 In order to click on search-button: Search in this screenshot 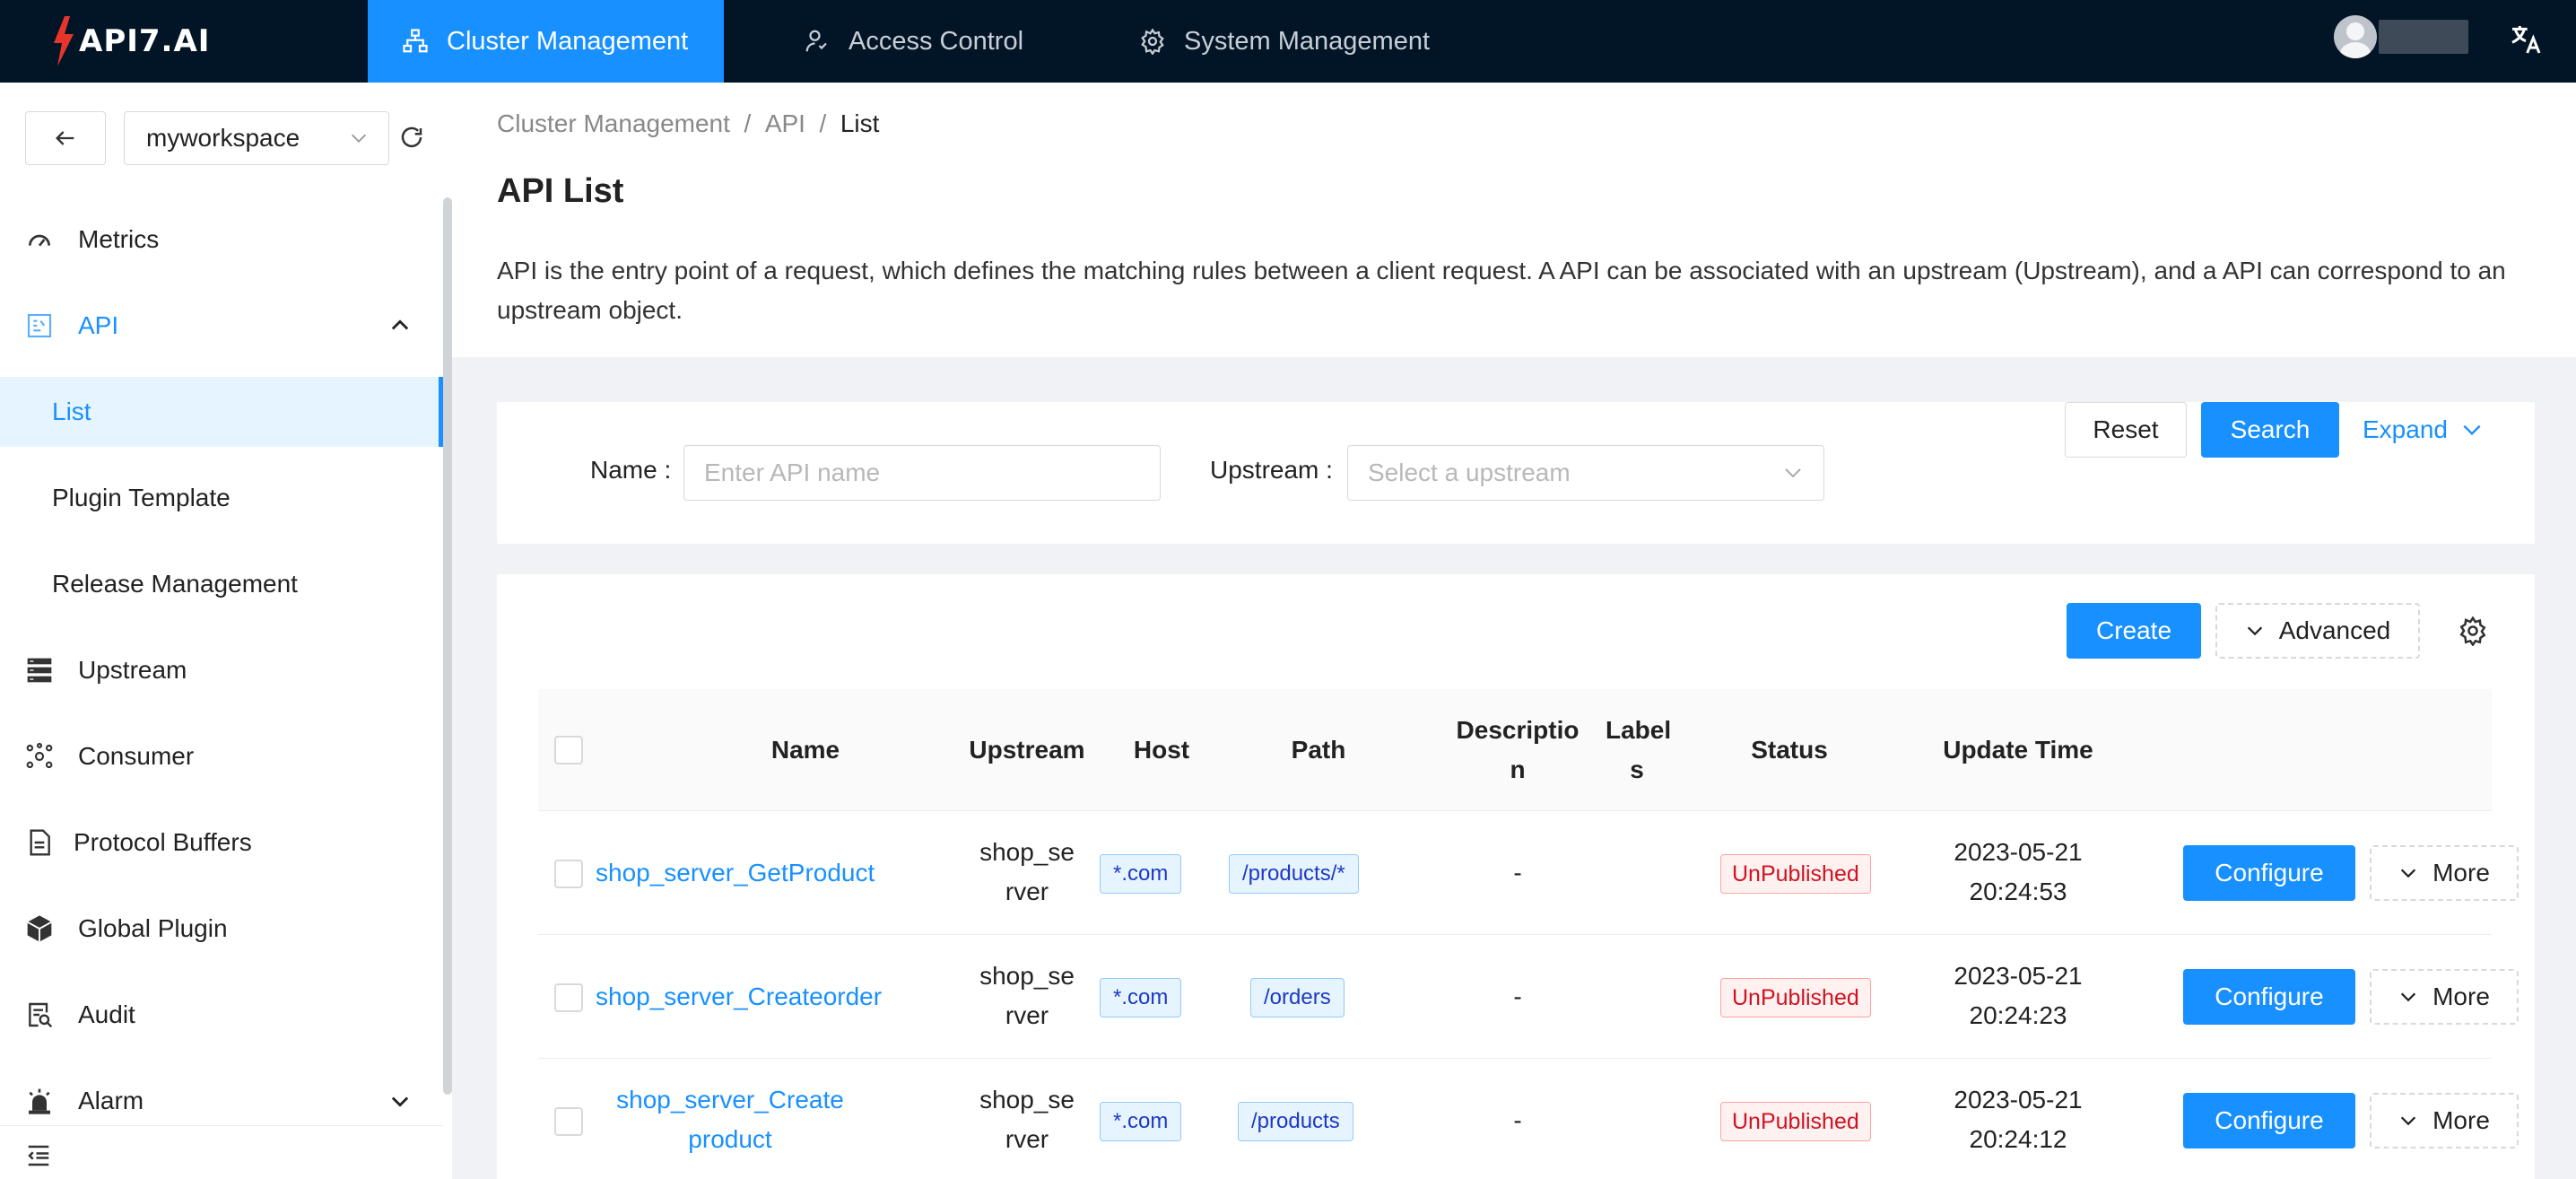, I will do `click(2270, 430)`.